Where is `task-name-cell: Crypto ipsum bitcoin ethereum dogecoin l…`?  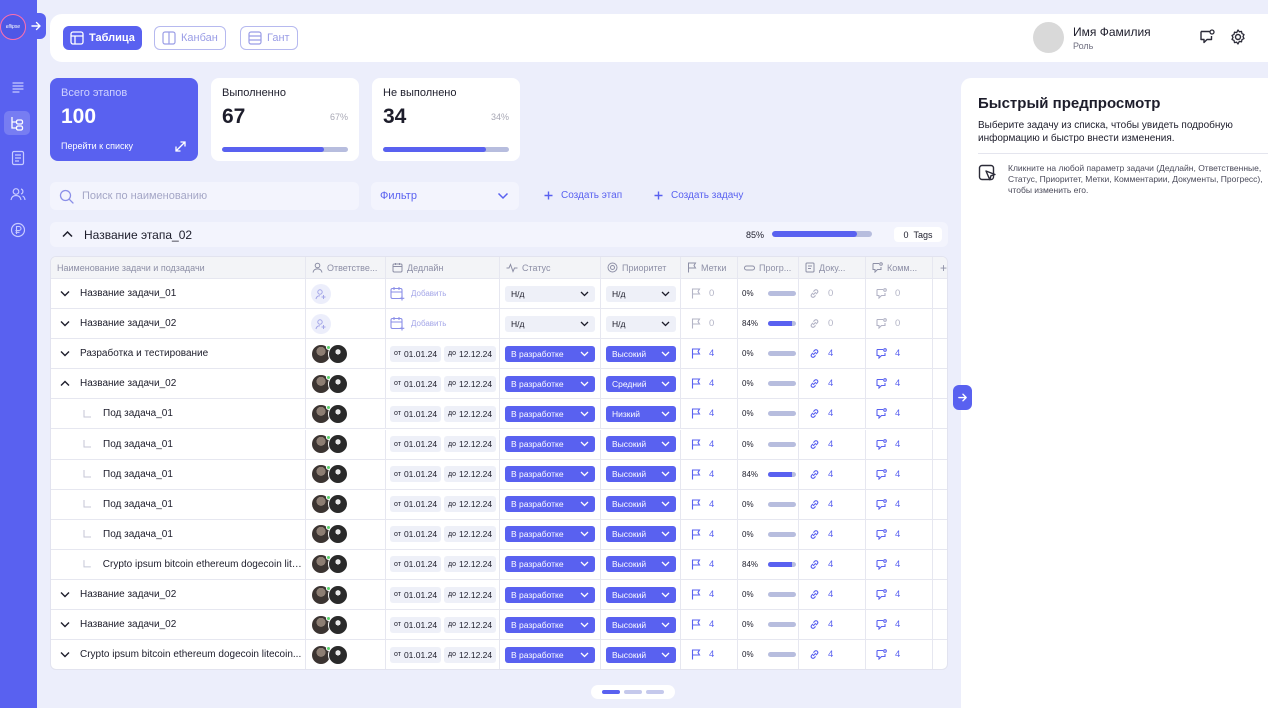
task-name-cell: Crypto ipsum bitcoin ethereum dogecoin l… is located at coordinates (178, 654).